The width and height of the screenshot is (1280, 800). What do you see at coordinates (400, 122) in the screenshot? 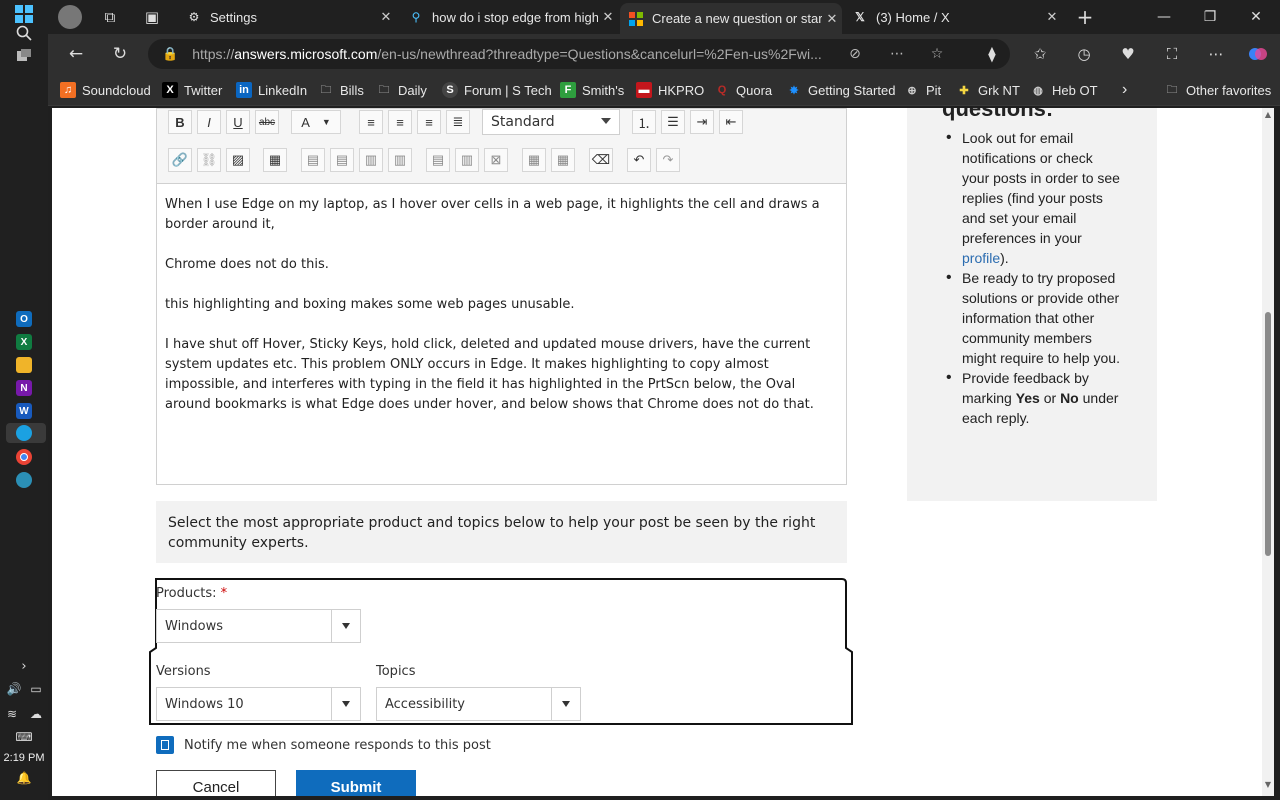
I see `align-center-button: ≡` at bounding box center [400, 122].